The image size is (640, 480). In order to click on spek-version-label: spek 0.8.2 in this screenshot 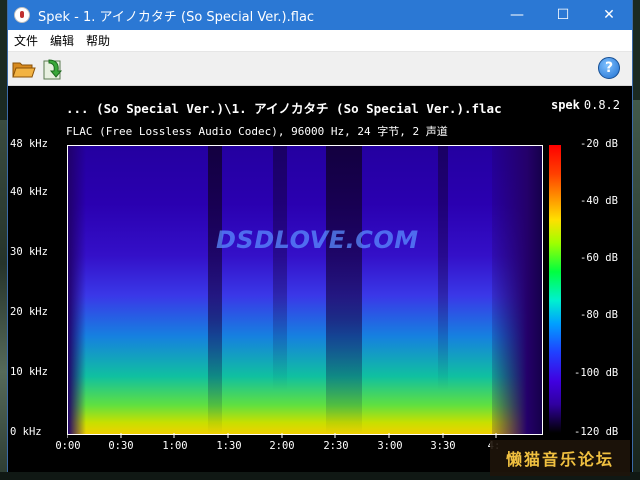, I will do `click(585, 105)`.